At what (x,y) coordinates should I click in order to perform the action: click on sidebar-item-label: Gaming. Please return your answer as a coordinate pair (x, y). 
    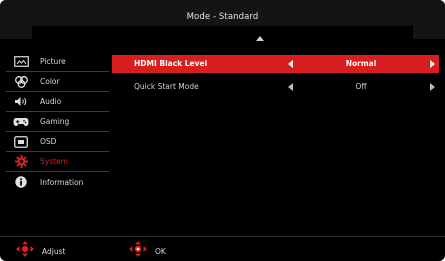
    Looking at the image, I should click on (55, 121).